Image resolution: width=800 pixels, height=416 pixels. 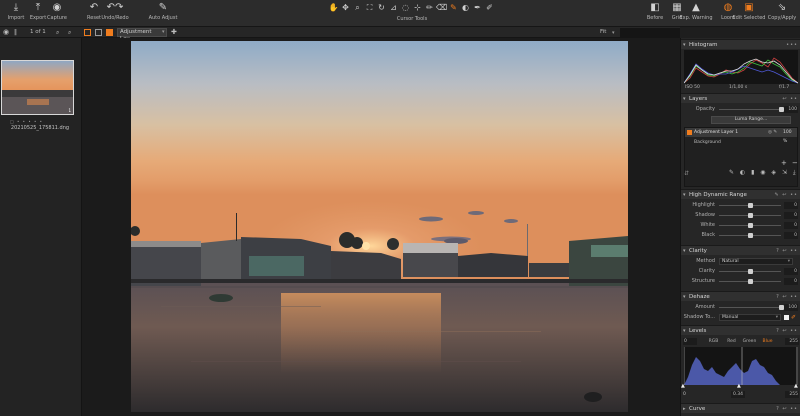 I want to click on levels-output-low: 0, so click(x=689, y=394).